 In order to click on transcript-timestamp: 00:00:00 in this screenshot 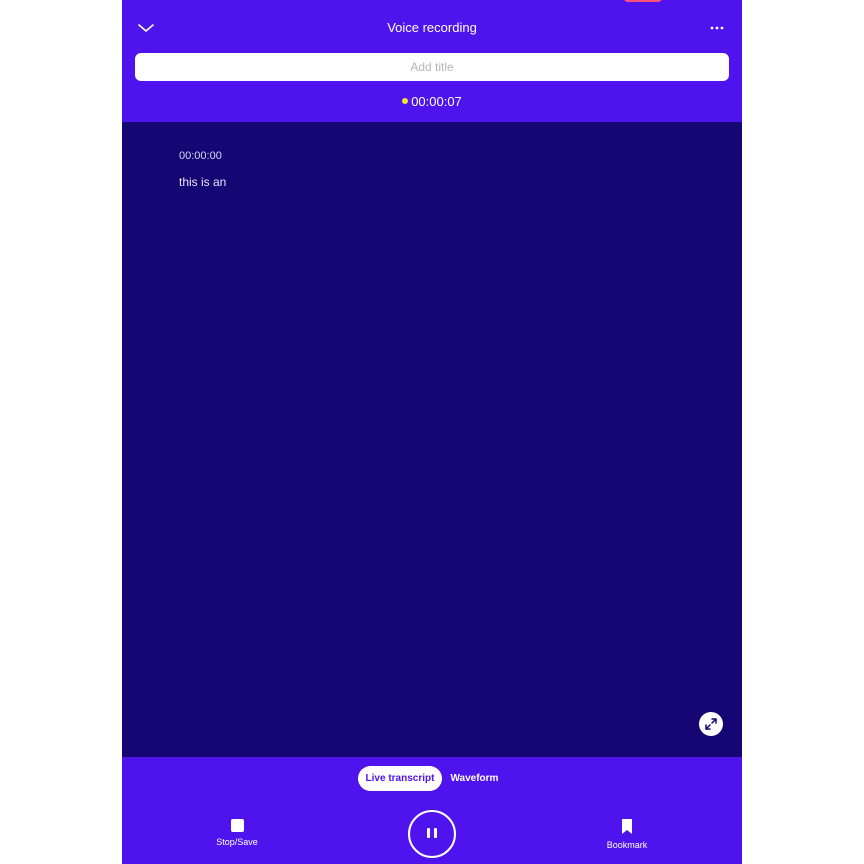, I will do `click(200, 156)`.